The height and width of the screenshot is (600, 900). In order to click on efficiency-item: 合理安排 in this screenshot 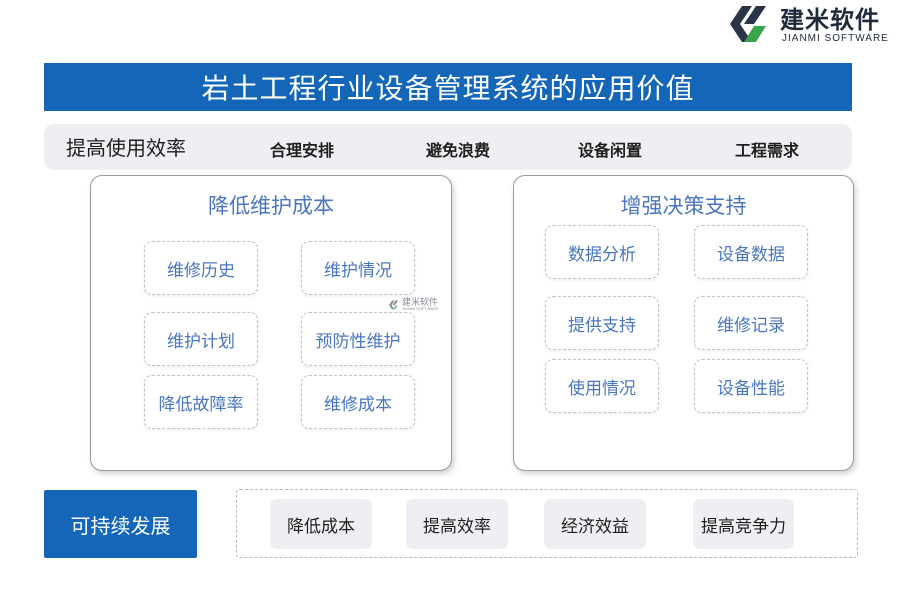, I will do `click(302, 150)`.